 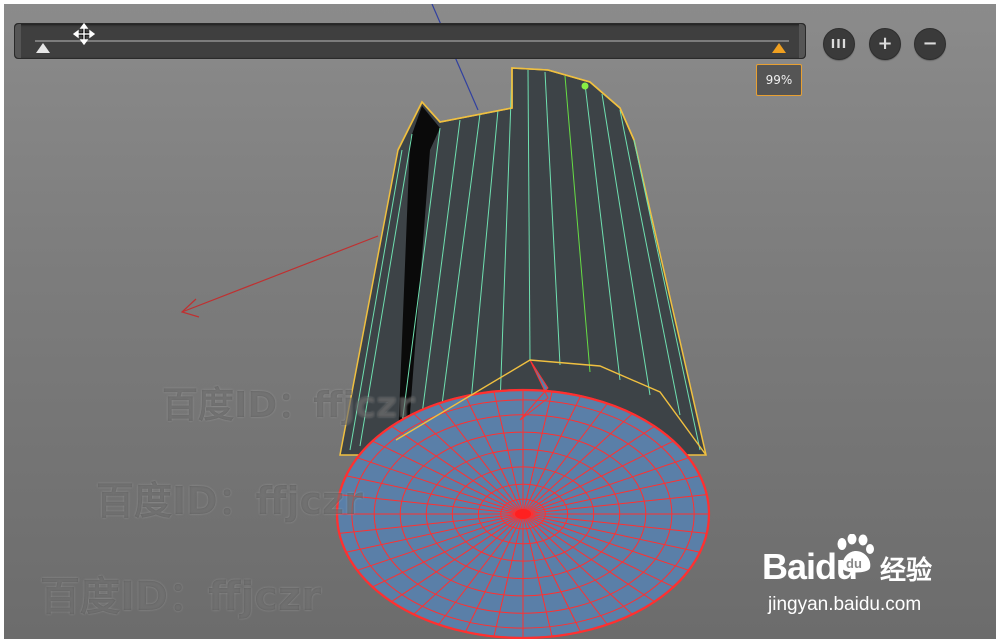 I want to click on baidu-url: jingyan.baidu.com, so click(x=845, y=604).